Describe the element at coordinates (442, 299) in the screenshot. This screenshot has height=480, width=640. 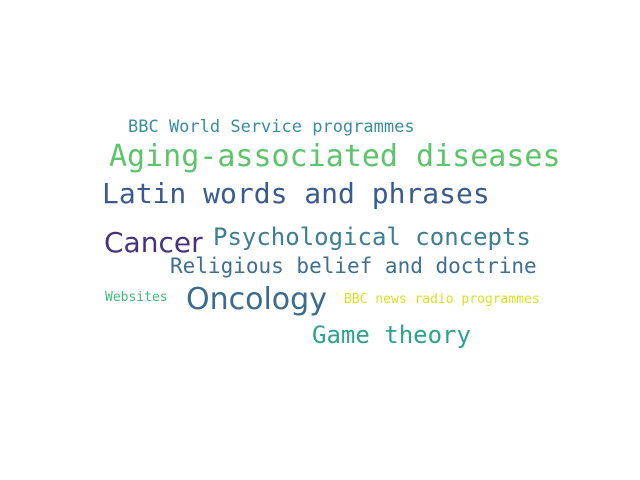
I see `word-bbc-news-radio-programmes: BBC news radio programmes` at that location.